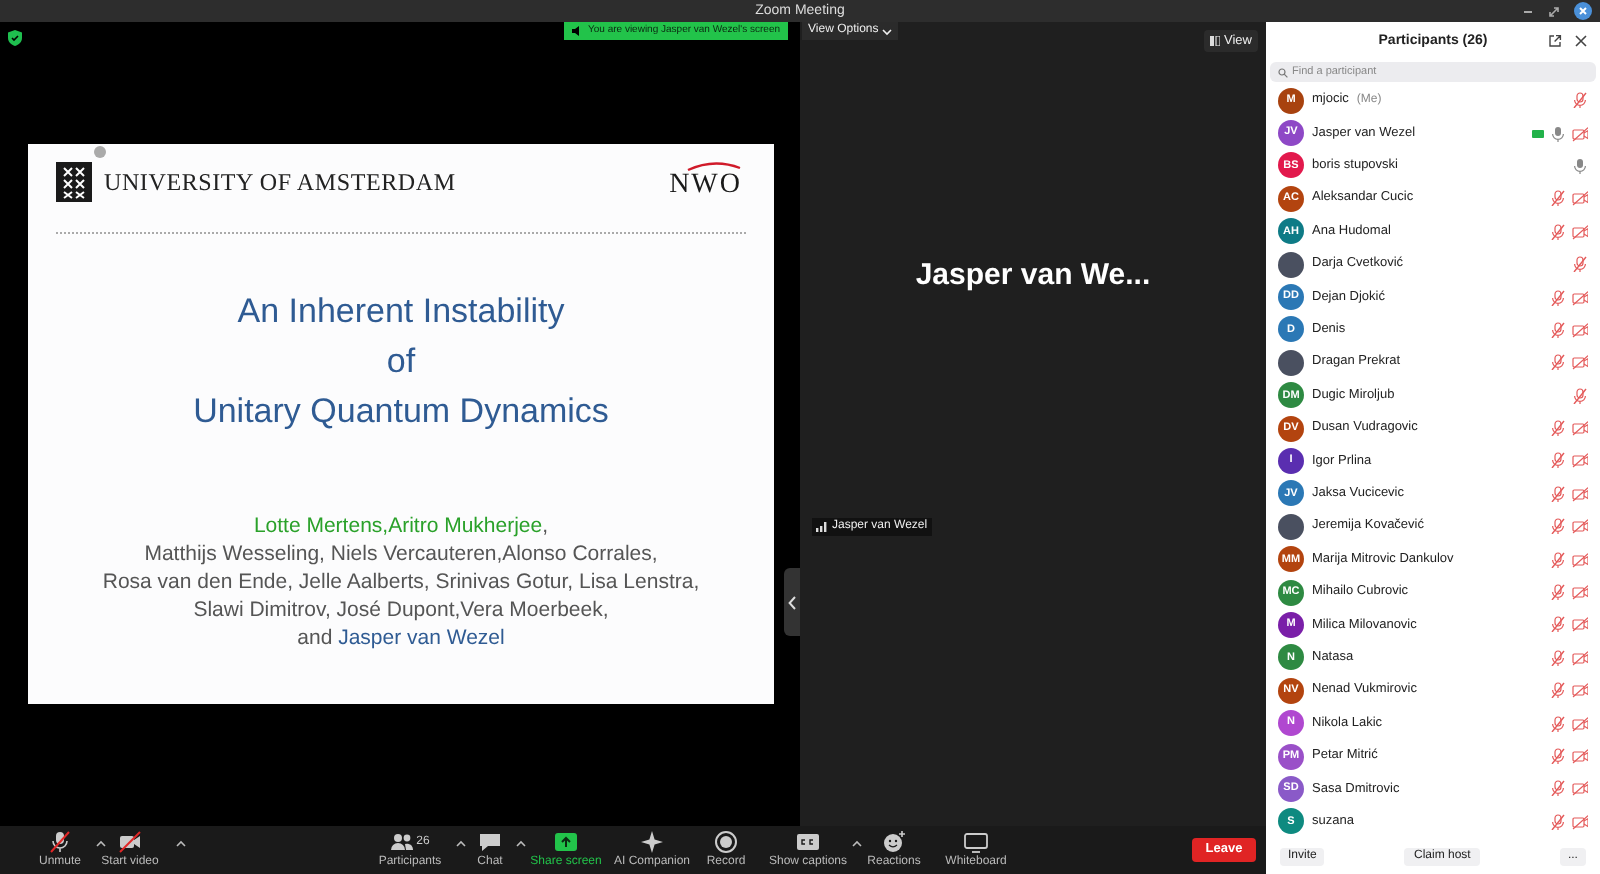 This screenshot has width=1600, height=874. Describe the element at coordinates (401, 554) in the screenshot. I see `author-line: Matthijs Wesseling, Niels Vercauteren,Alonso Corrales,` at that location.